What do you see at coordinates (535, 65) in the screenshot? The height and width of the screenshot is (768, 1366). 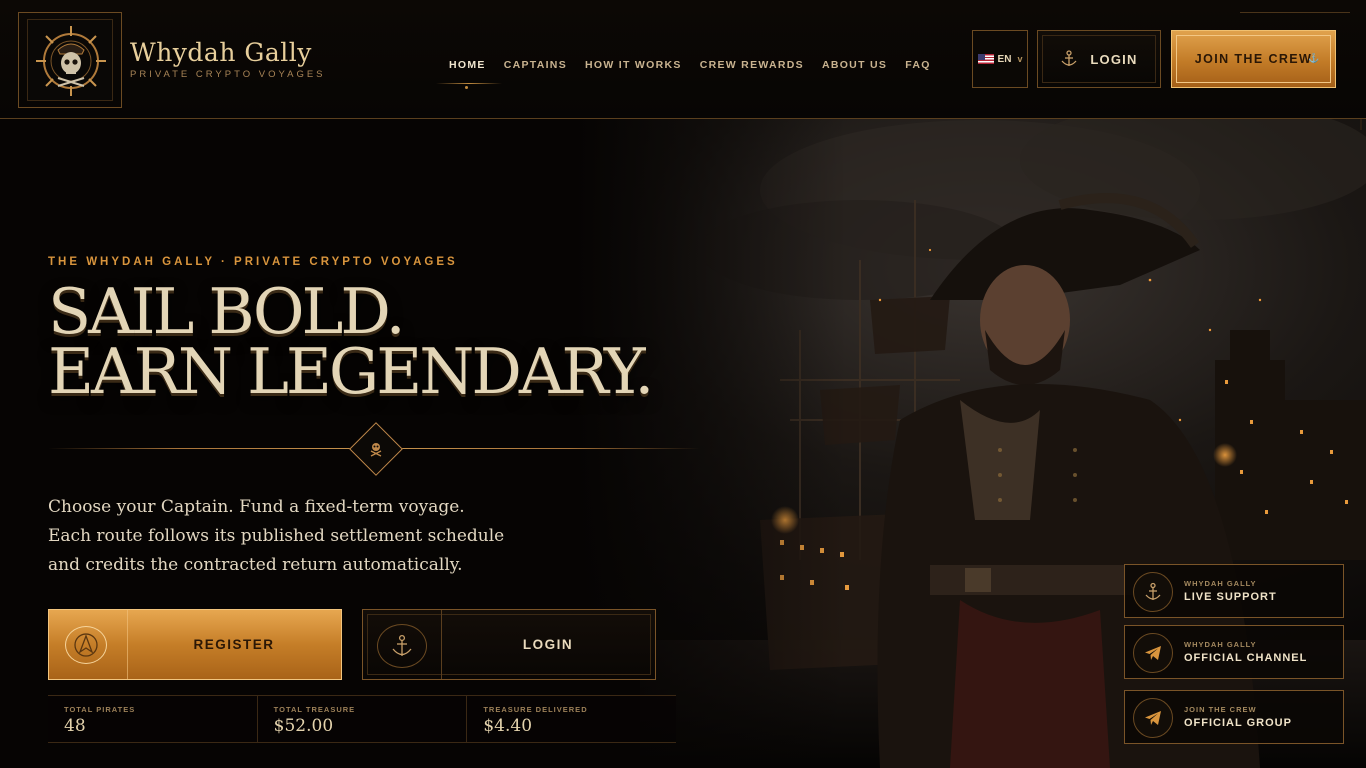 I see `nav-item-captains: CAPTAINS` at bounding box center [535, 65].